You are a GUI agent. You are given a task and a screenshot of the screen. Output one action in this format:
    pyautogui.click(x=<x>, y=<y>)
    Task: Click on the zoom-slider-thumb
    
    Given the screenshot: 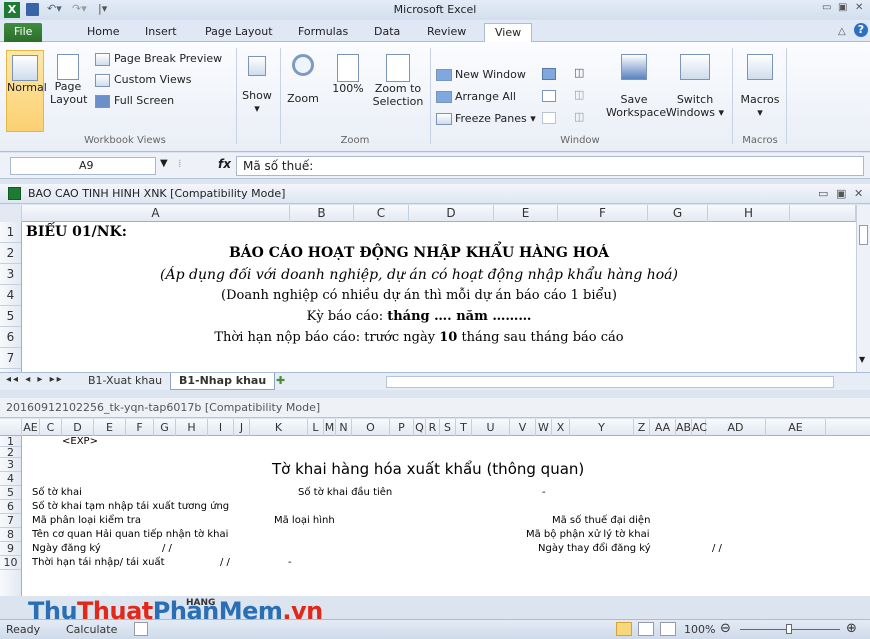 What is the action you would take?
    pyautogui.click(x=789, y=629)
    